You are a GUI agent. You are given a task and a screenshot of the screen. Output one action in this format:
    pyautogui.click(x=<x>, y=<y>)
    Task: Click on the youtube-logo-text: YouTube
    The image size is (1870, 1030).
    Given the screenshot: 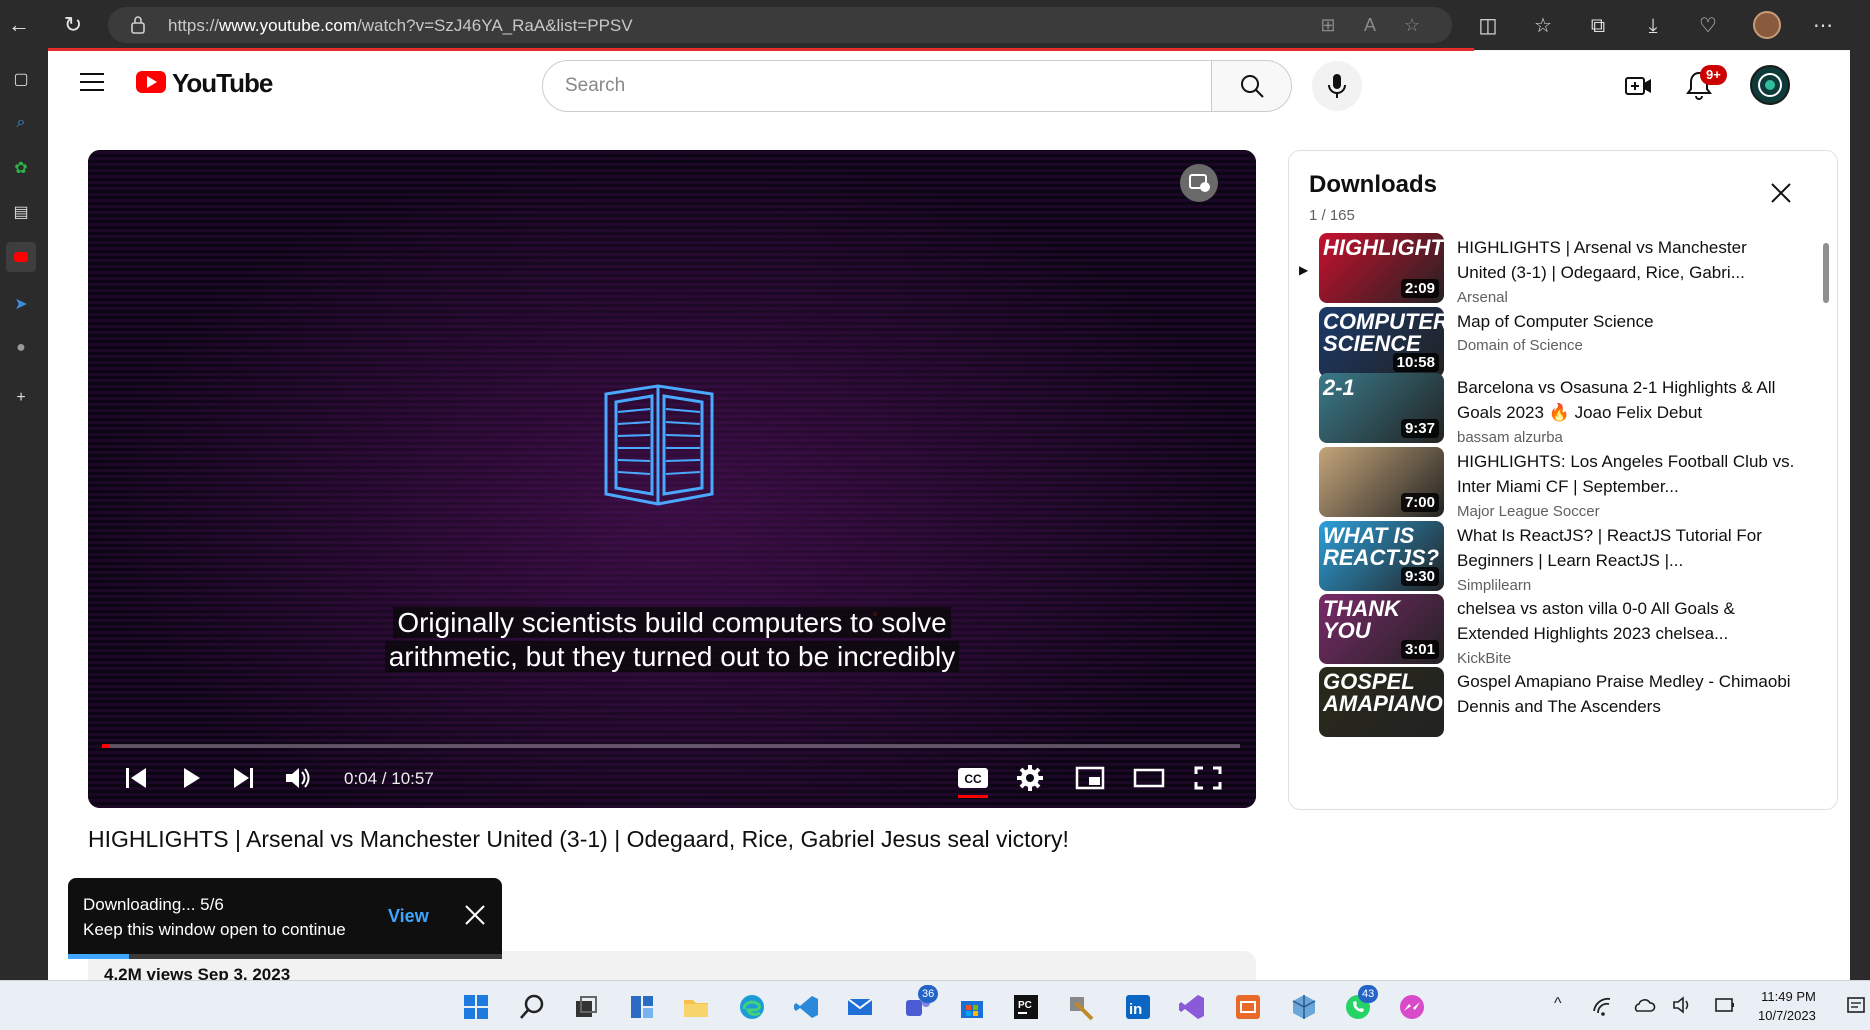 What is the action you would take?
    pyautogui.click(x=222, y=83)
    